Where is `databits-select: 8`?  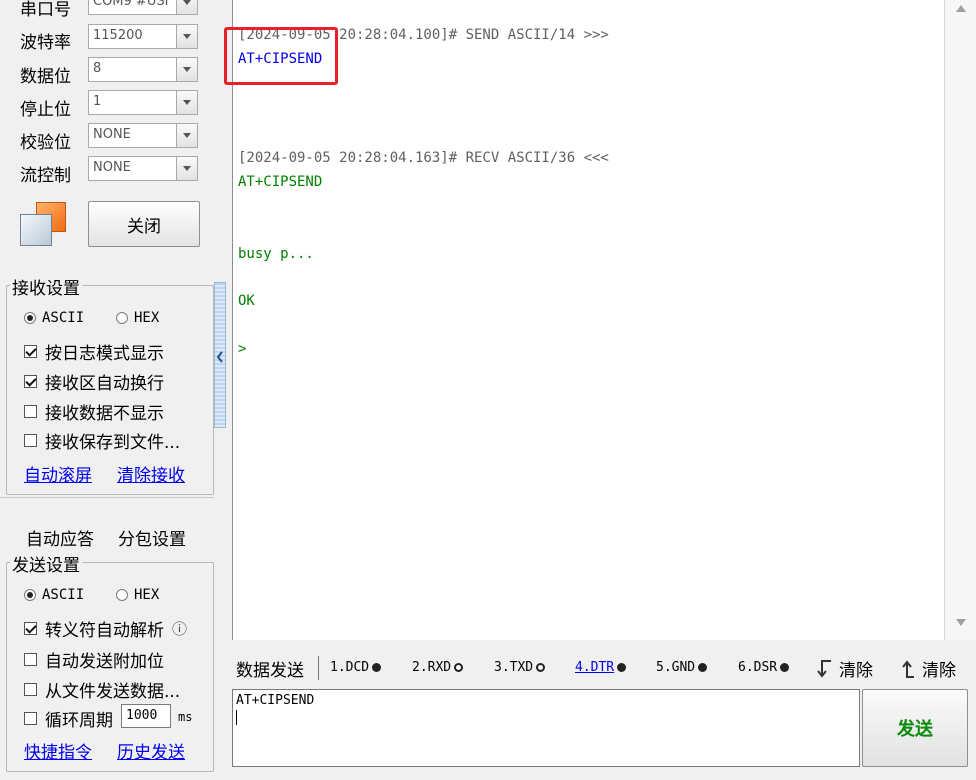
databits-select: 8 is located at coordinates (143, 69).